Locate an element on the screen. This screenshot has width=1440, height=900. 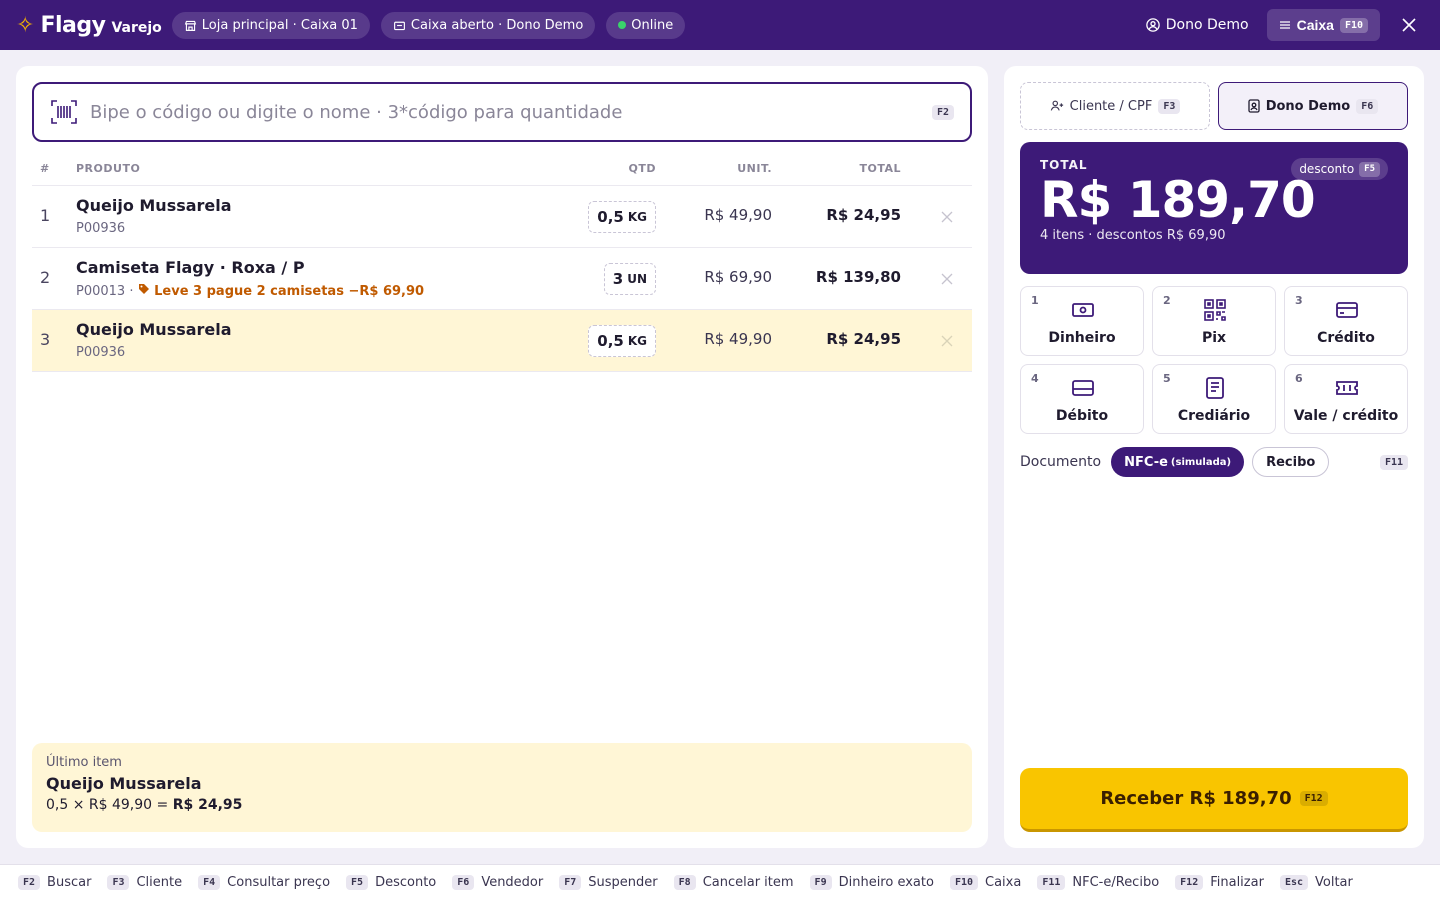
col-product: PRODUTO is located at coordinates (108, 168).